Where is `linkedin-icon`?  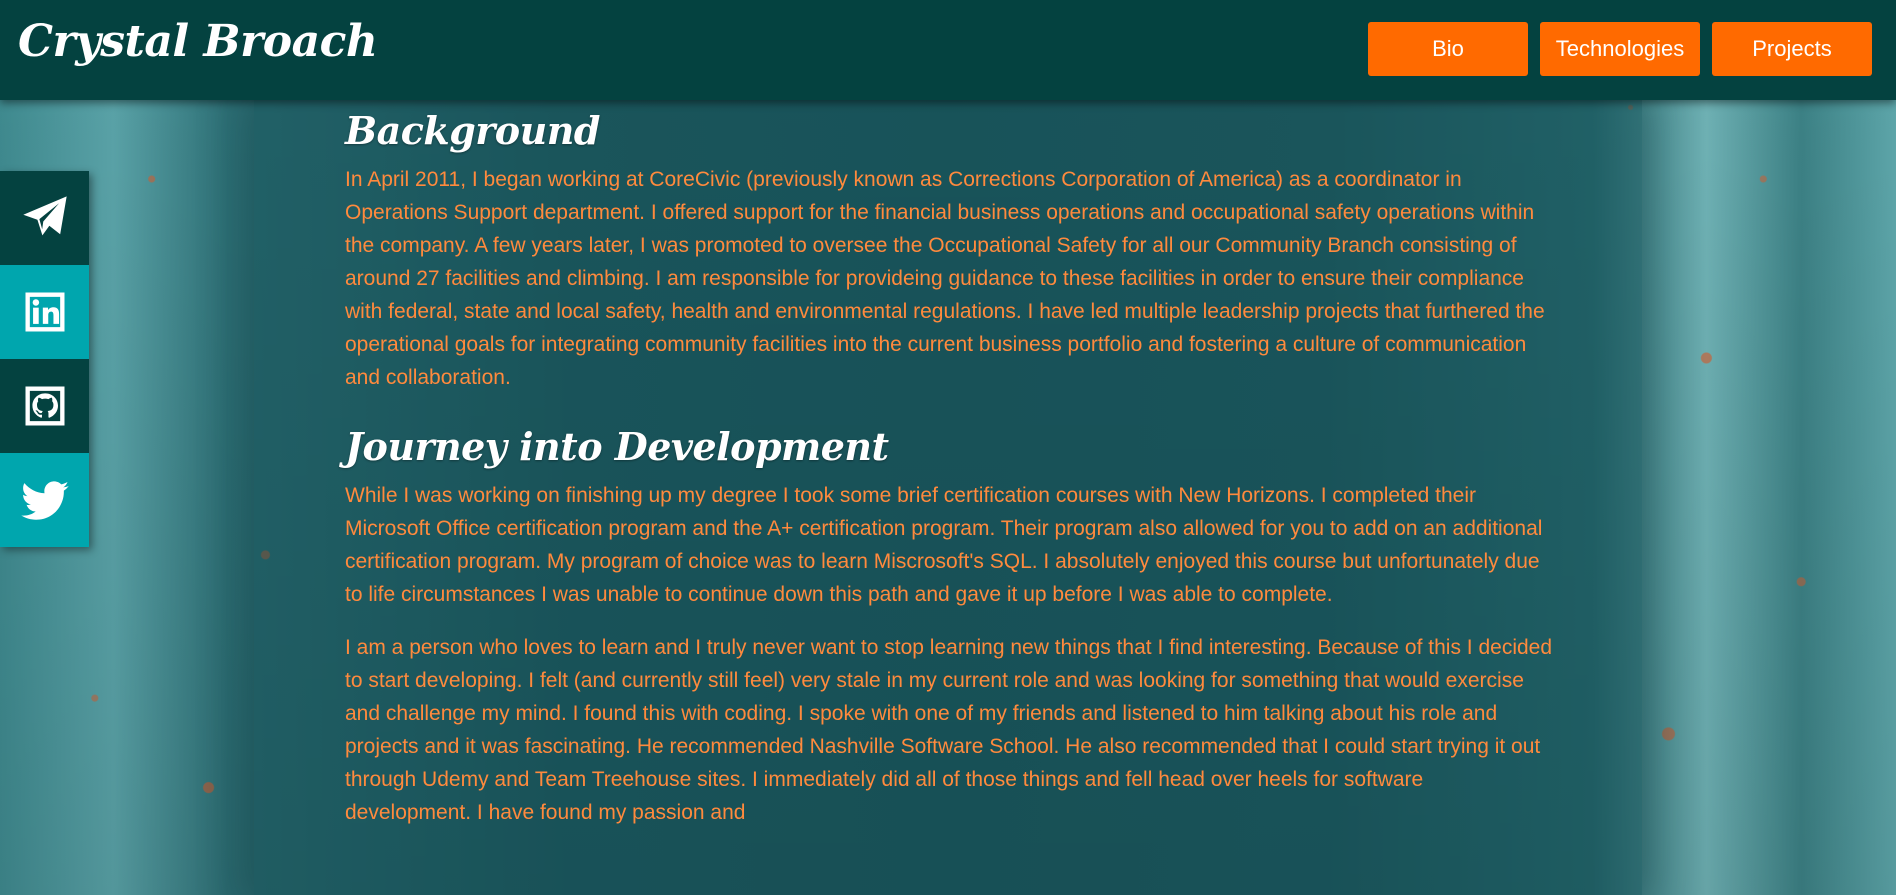
linkedin-icon is located at coordinates (44, 312).